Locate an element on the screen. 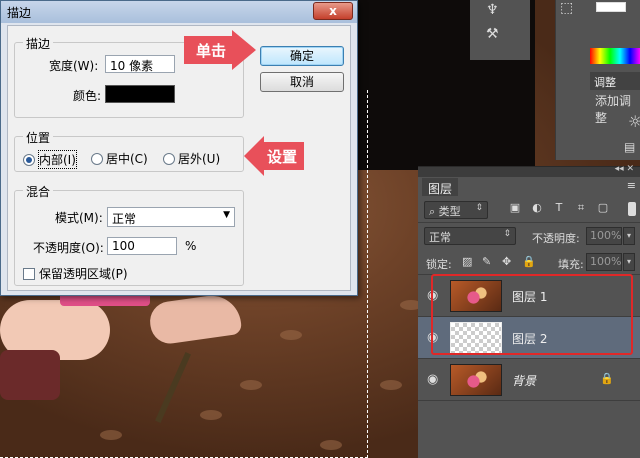 Image resolution: width=640 pixels, height=458 pixels. tab-adjustments: 调整 is located at coordinates (615, 81).